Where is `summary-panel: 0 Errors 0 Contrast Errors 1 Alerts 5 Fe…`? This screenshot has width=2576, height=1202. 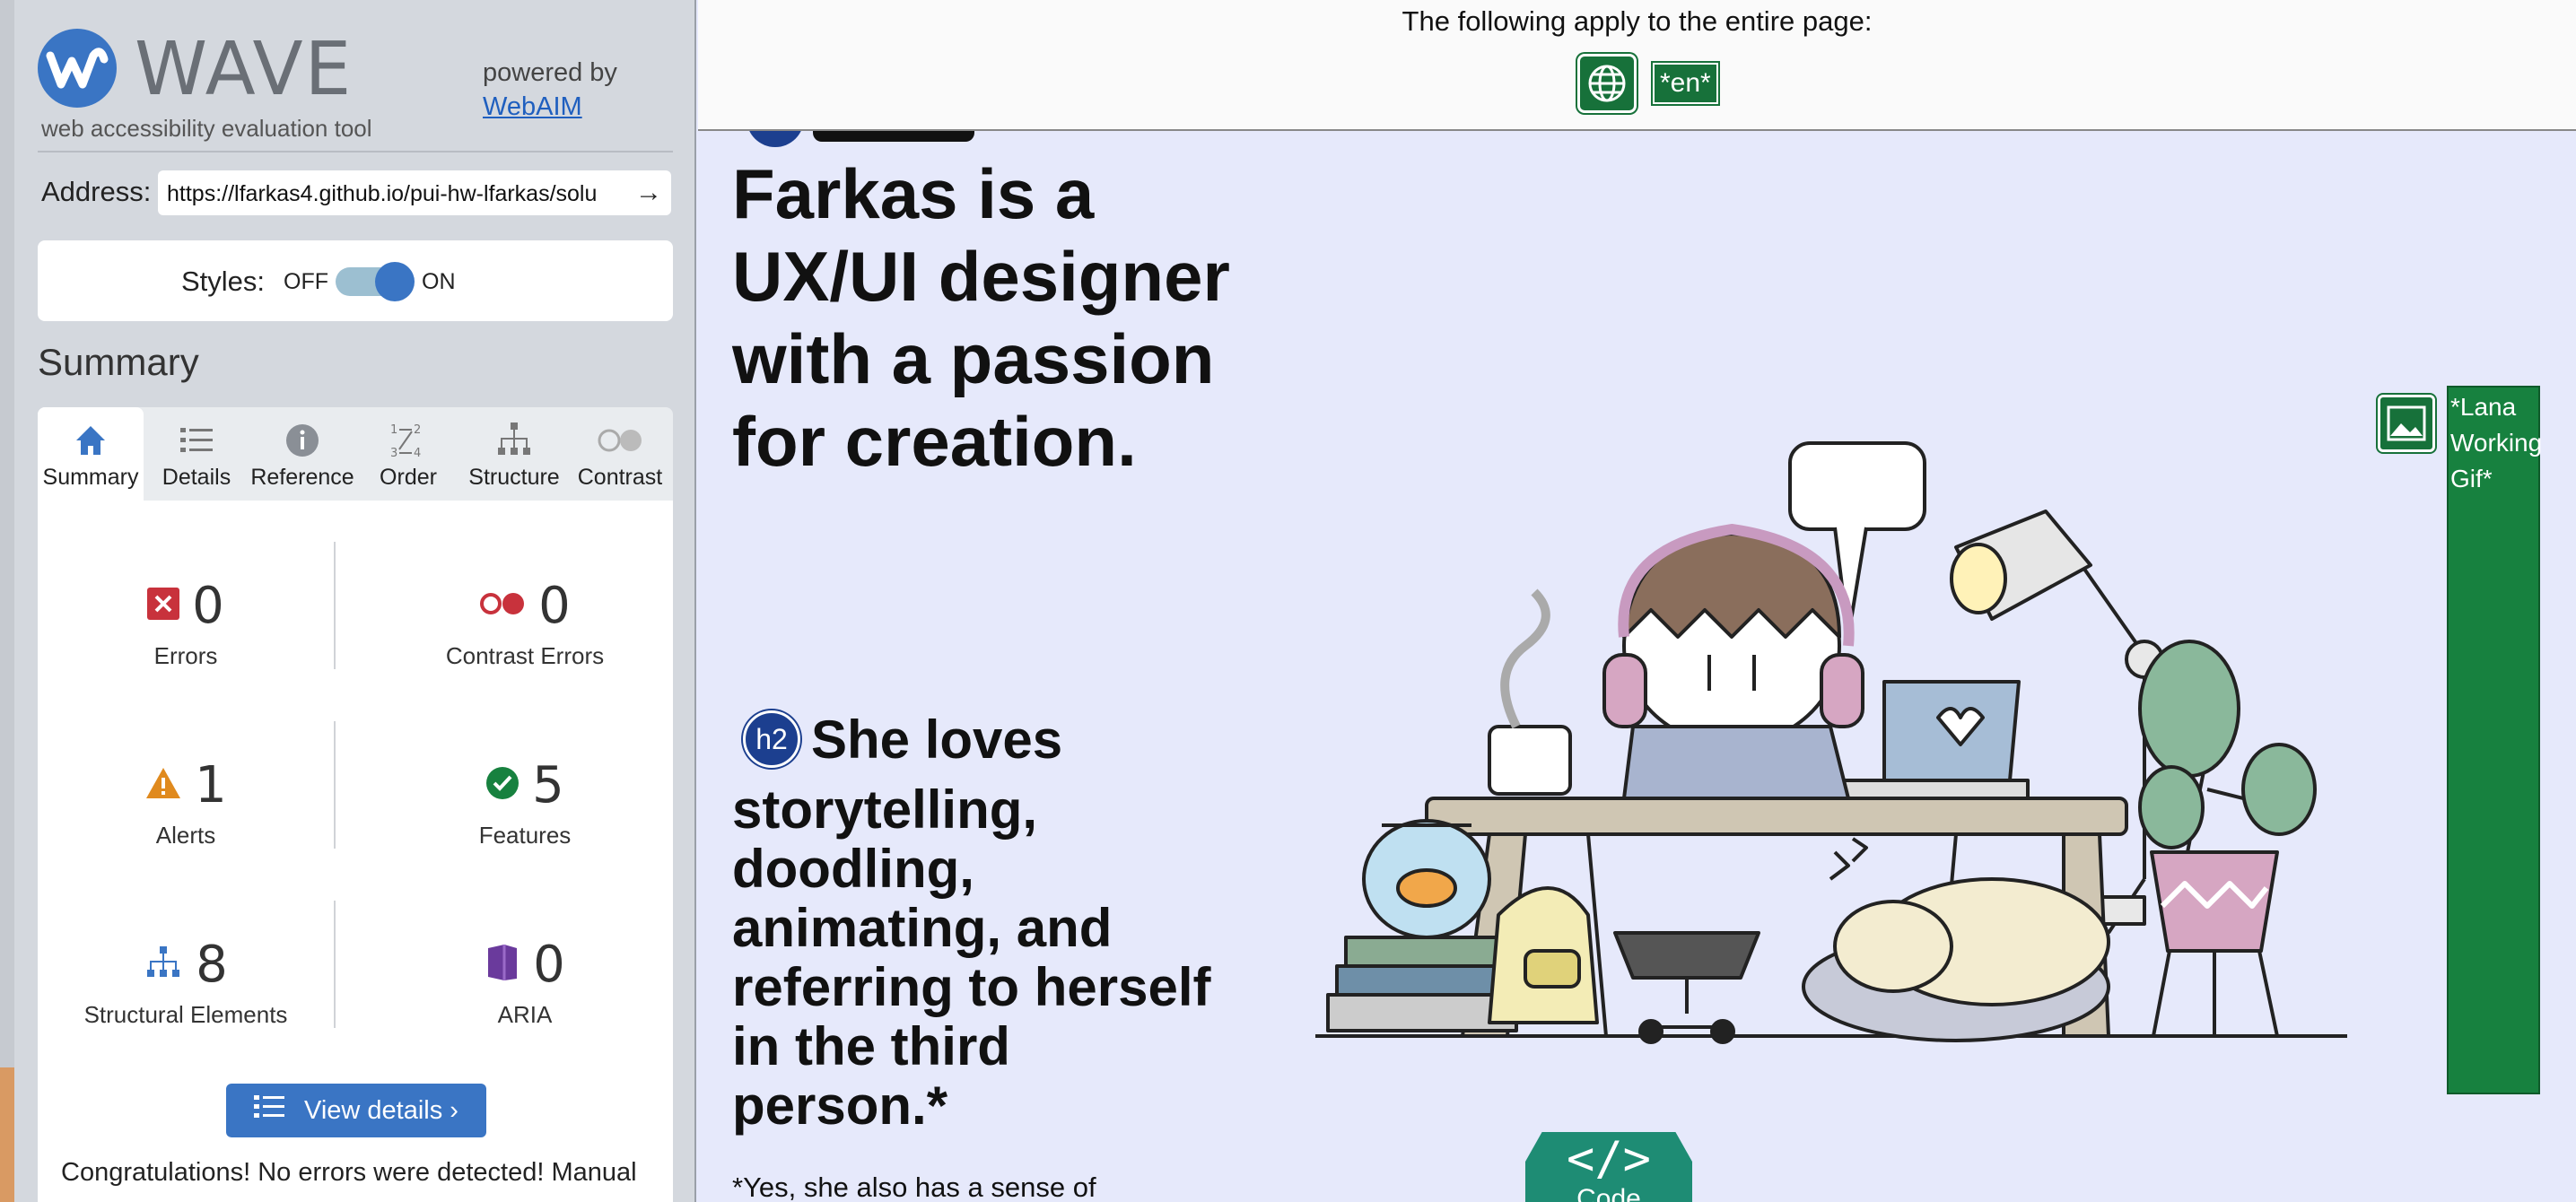
summary-panel: 0 Errors 0 Contrast Errors 1 Alerts 5 Fe… is located at coordinates (355, 851).